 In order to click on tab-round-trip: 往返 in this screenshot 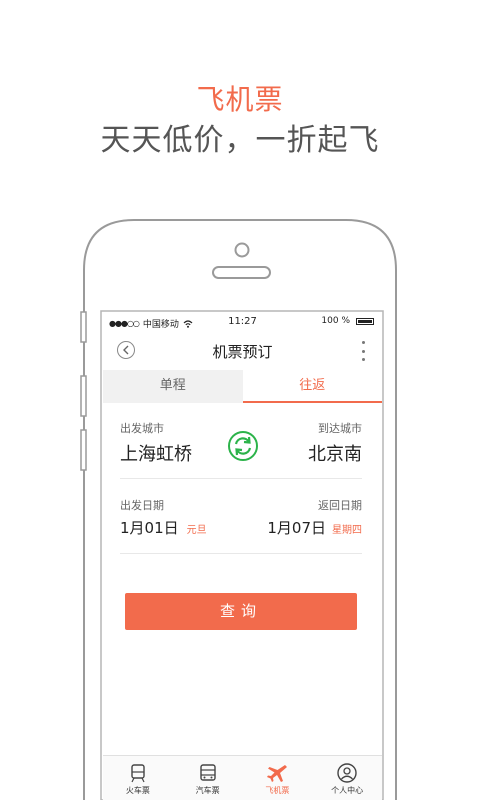, I will do `click(312, 386)`.